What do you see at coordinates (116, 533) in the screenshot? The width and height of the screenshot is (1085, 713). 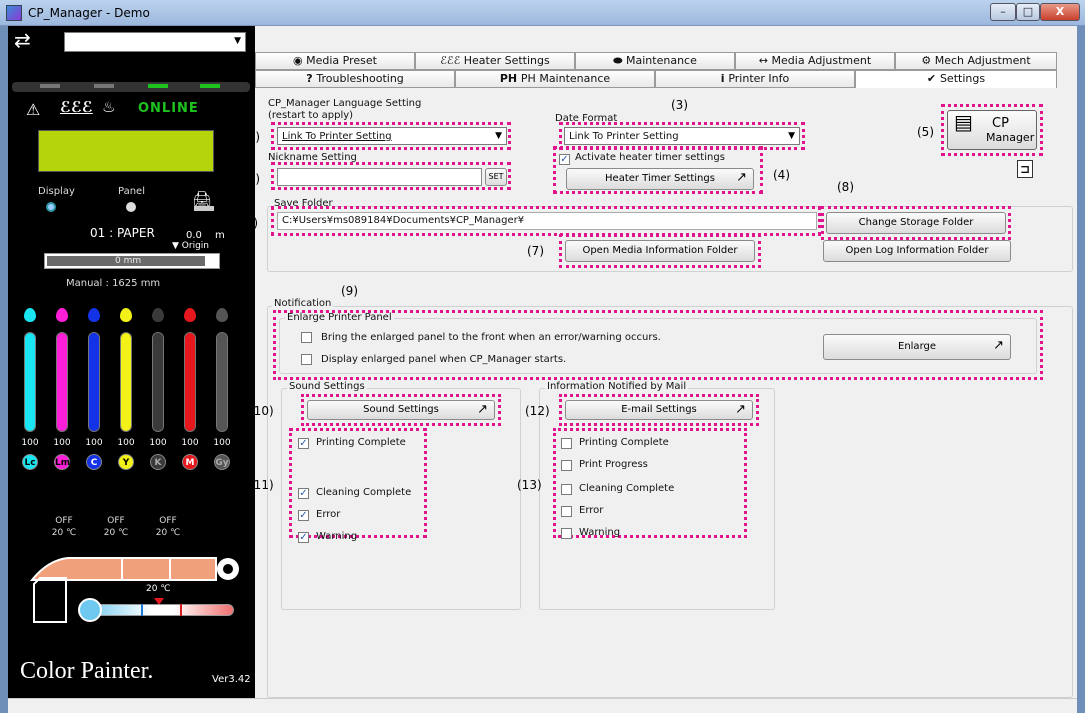 I see `print-heater-temp: 20 ℃` at bounding box center [116, 533].